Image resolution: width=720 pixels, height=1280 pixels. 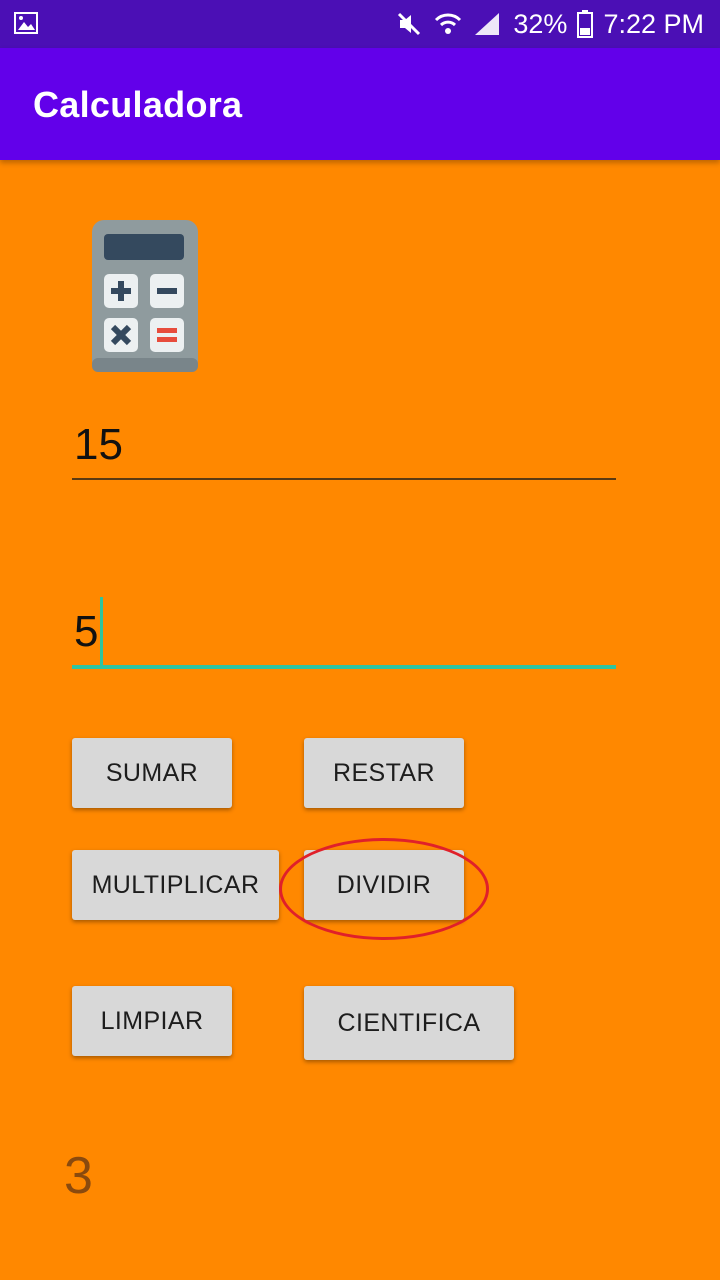 What do you see at coordinates (384, 885) in the screenshot?
I see `dividir-button: DIVIDIR` at bounding box center [384, 885].